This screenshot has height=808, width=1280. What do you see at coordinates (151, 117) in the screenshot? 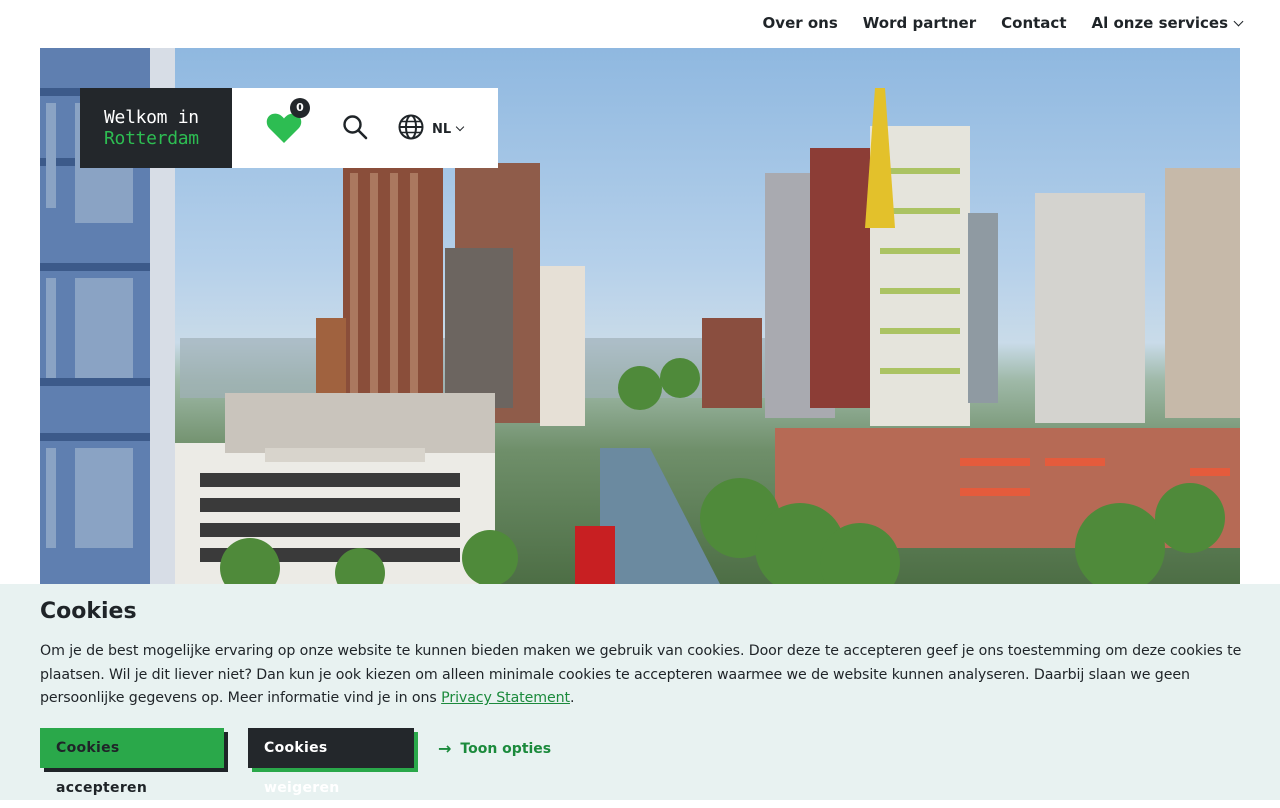
I see `logo-line-welcome: Welkom in` at bounding box center [151, 117].